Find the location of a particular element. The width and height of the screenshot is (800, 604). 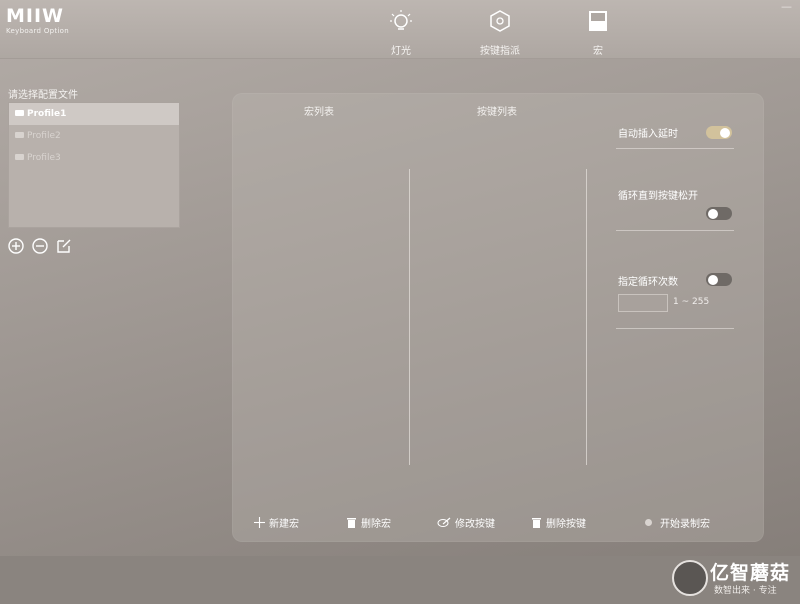

loop-count-toggle is located at coordinates (719, 279).